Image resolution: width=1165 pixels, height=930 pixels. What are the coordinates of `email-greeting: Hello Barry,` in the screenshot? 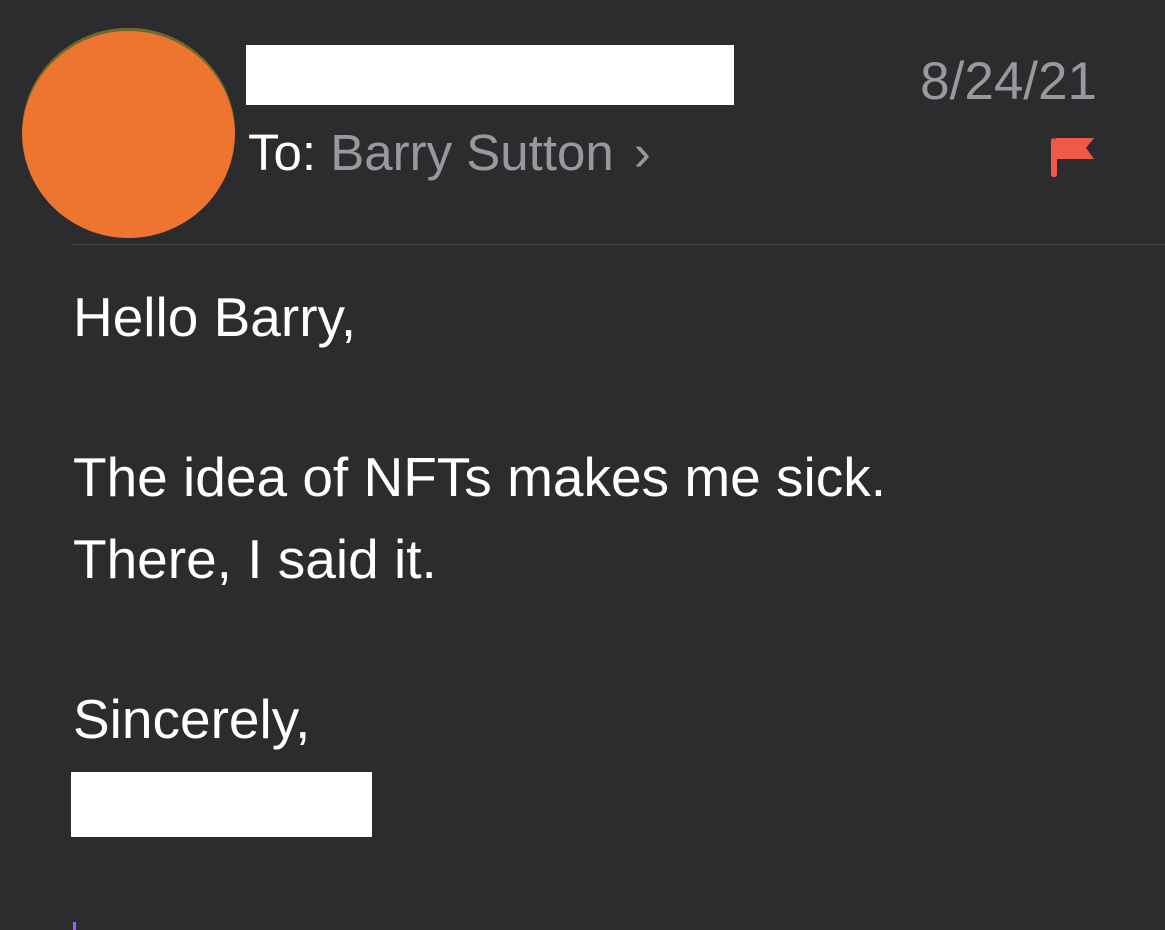 It's located at (215, 317).